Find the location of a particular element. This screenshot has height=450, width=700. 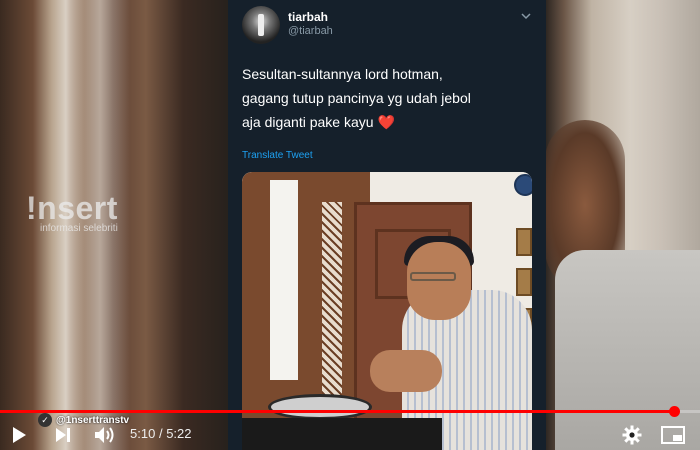

settings-gear-icon is located at coordinates (632, 435).